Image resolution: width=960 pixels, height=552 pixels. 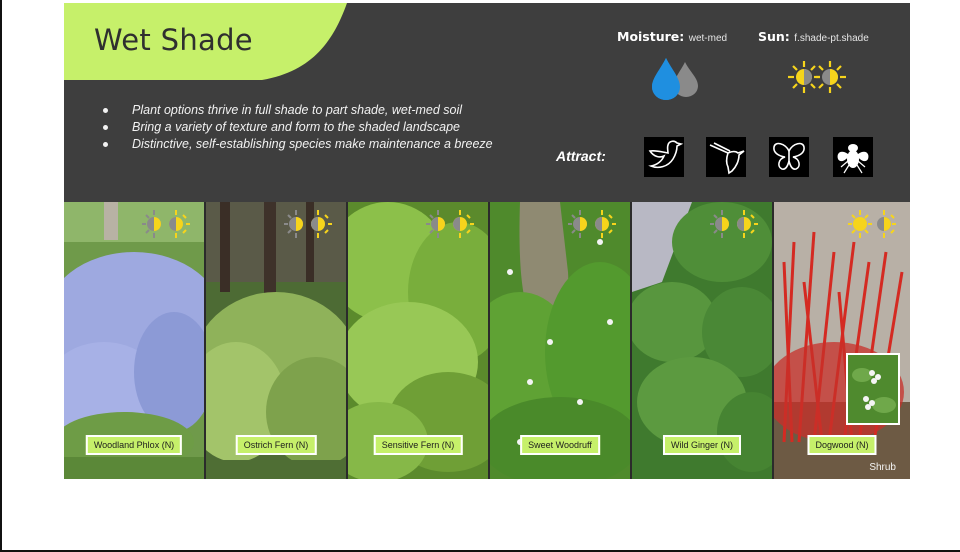 What do you see at coordinates (726, 157) in the screenshot?
I see `hummingbird-icon` at bounding box center [726, 157].